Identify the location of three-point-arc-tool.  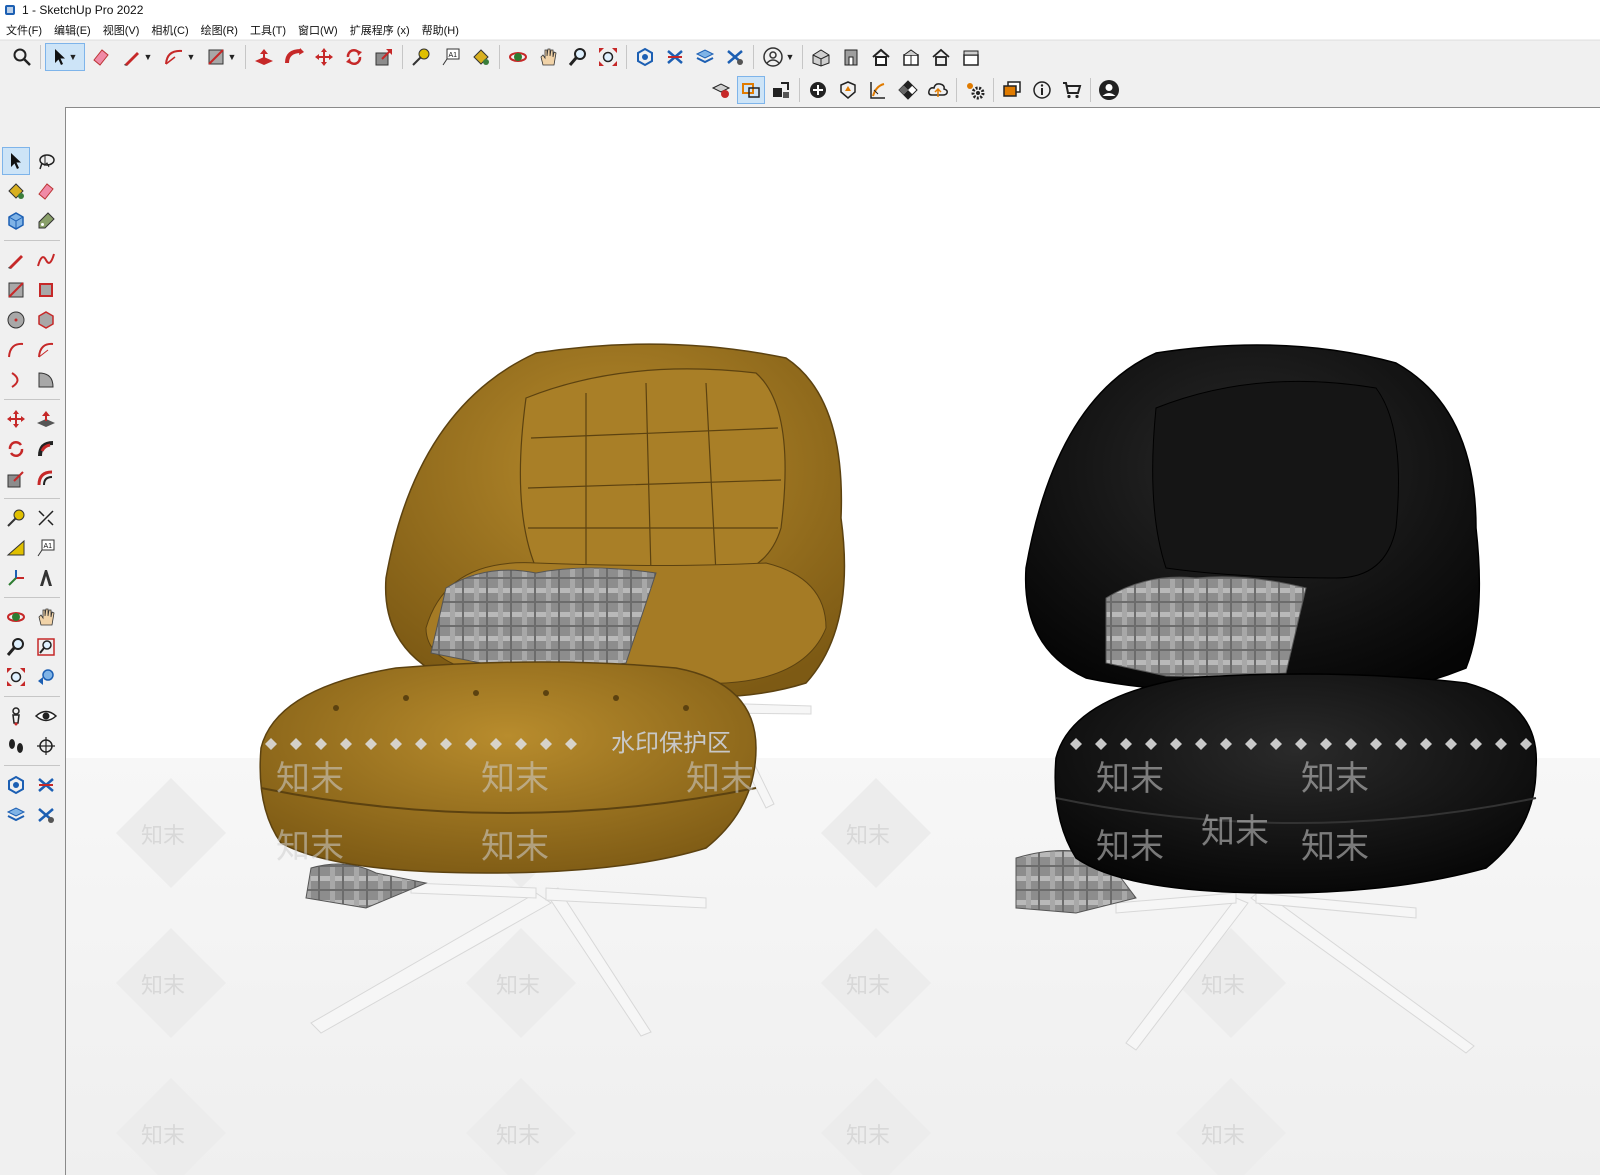
(16, 380).